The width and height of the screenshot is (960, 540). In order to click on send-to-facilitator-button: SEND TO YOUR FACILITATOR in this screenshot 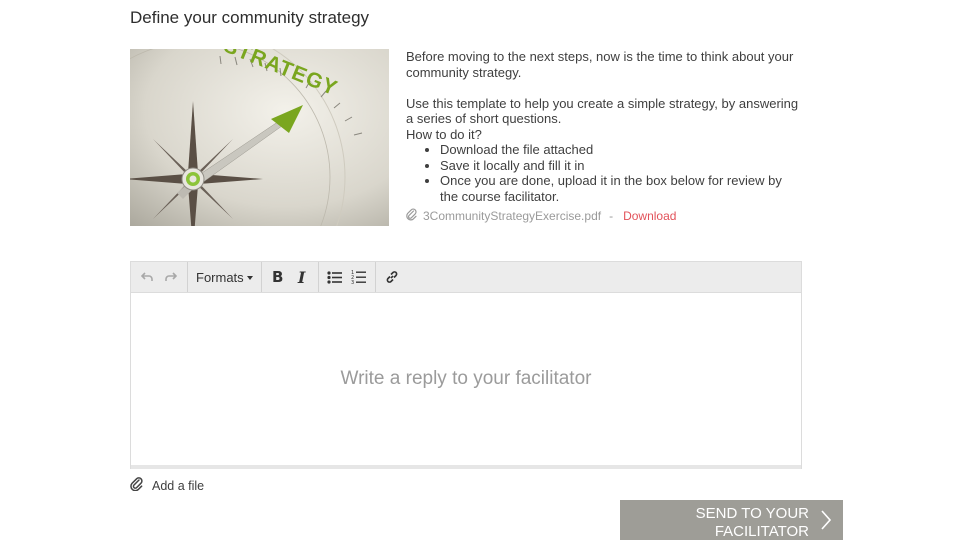, I will do `click(731, 520)`.